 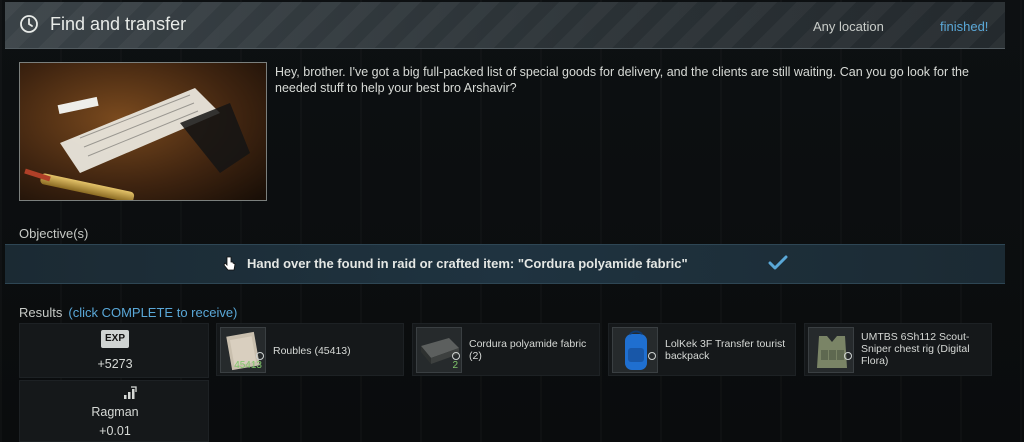 I want to click on quest-location: Any location, so click(x=848, y=26).